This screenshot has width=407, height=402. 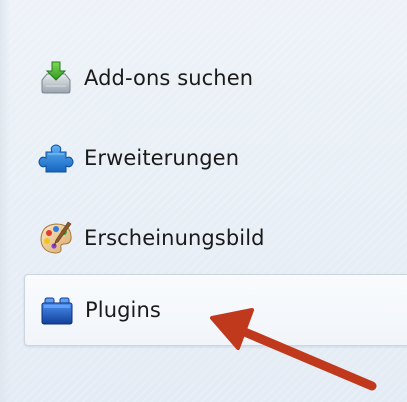 What do you see at coordinates (57, 311) in the screenshot?
I see `plugin-blocks-icon` at bounding box center [57, 311].